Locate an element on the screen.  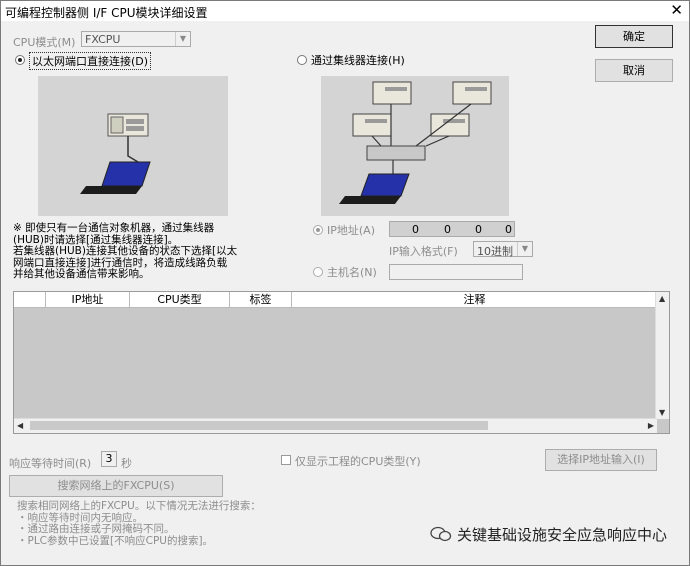
note-line: 并给其他设备通信带来影响。 is located at coordinates (81, 274).